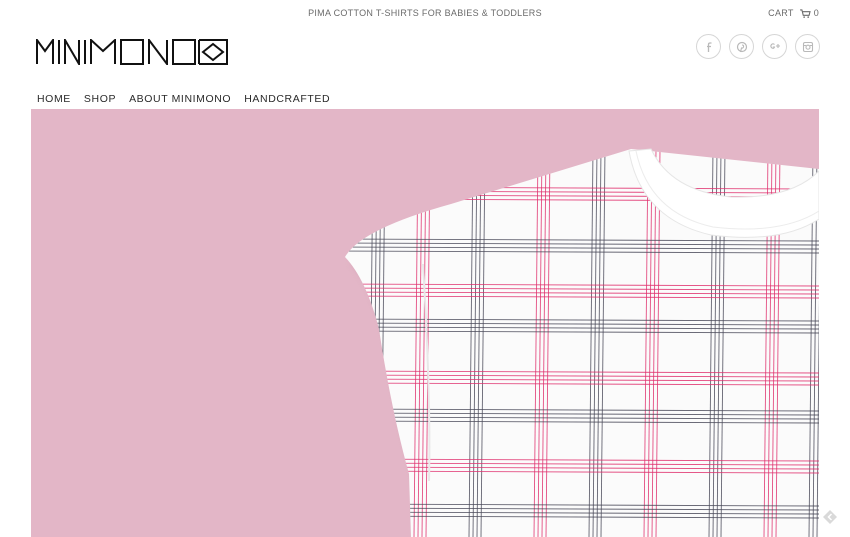 This screenshot has height=537, width=850. I want to click on instagram-button, so click(807, 46).